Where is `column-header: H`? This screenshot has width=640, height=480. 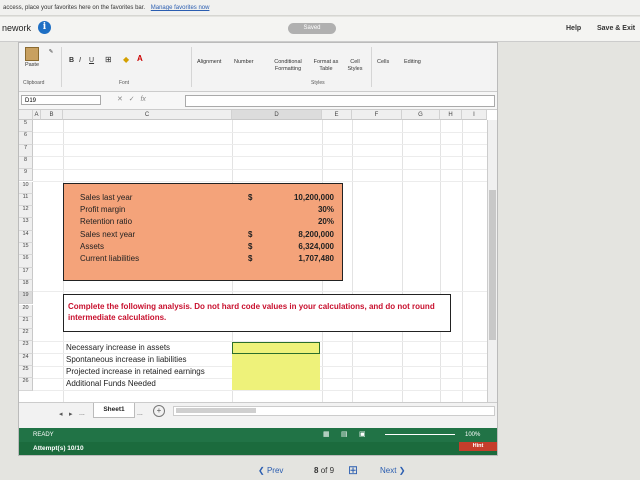 column-header: H is located at coordinates (451, 115).